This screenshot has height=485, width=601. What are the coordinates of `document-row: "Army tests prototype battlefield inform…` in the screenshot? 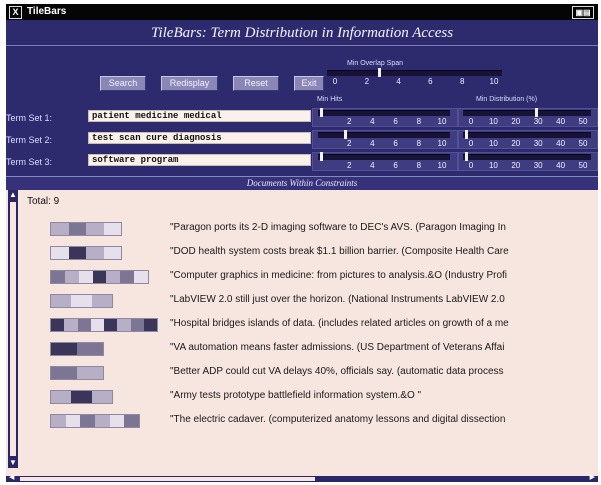 It's located at (302, 397).